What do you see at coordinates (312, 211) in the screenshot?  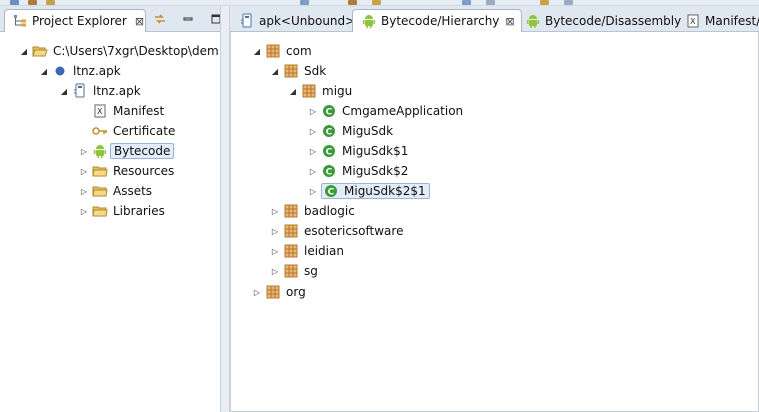 I see `tree-item-package-badlogic: ▷ badlogic` at bounding box center [312, 211].